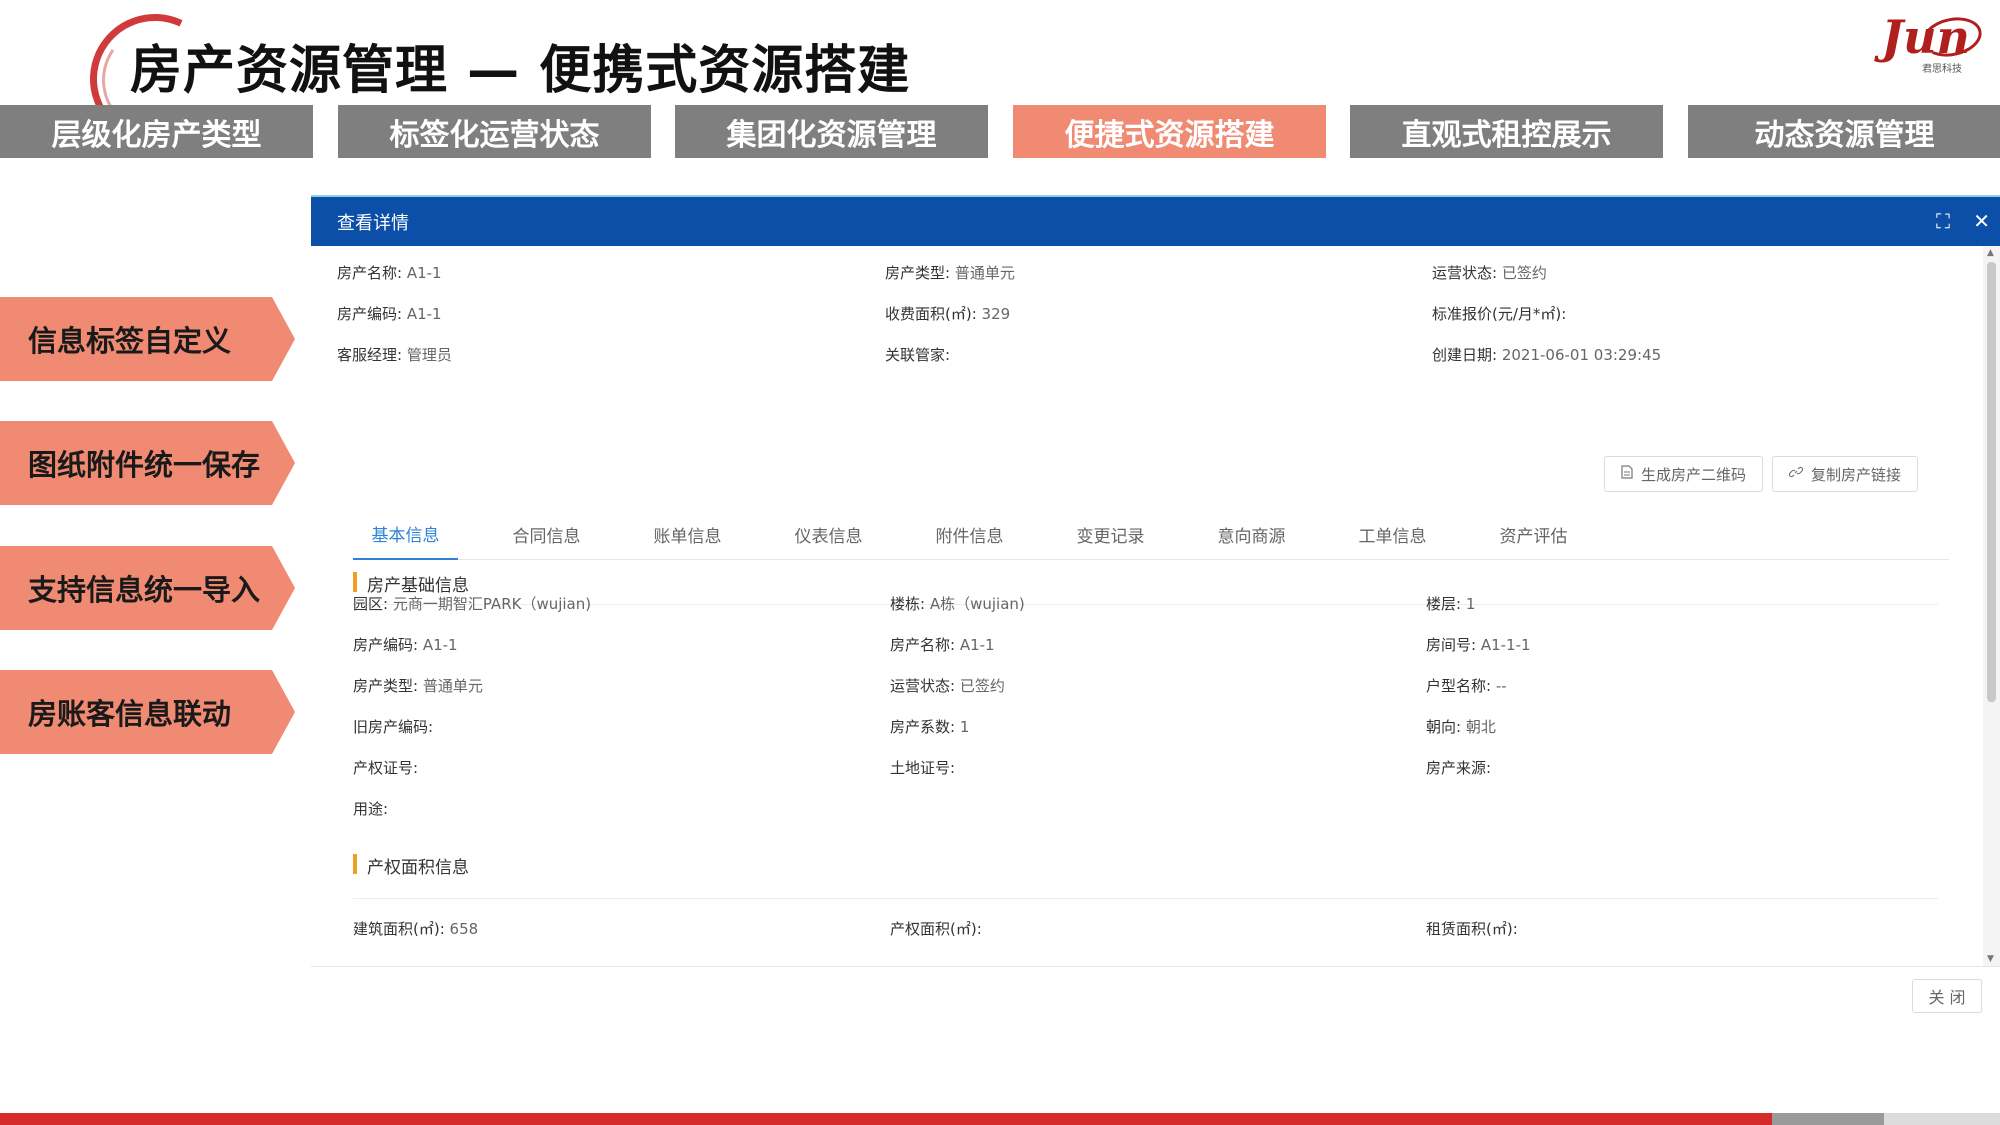  What do you see at coordinates (1942, 1119) in the screenshot?
I see `bottom-bar-light` at bounding box center [1942, 1119].